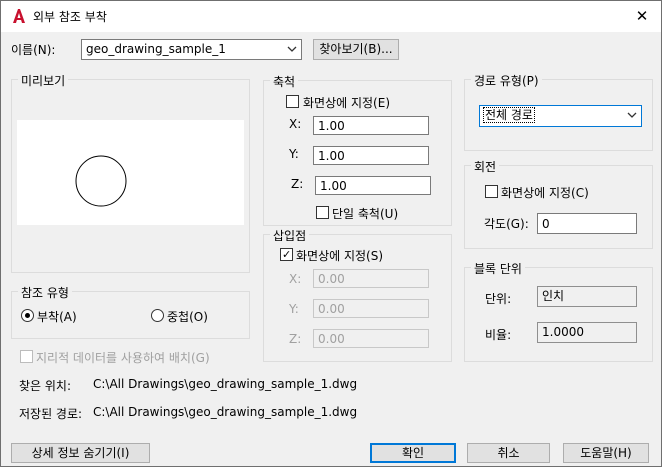 This screenshot has height=467, width=662. Describe the element at coordinates (606, 453) in the screenshot. I see `help-button: 도움말(H)` at that location.